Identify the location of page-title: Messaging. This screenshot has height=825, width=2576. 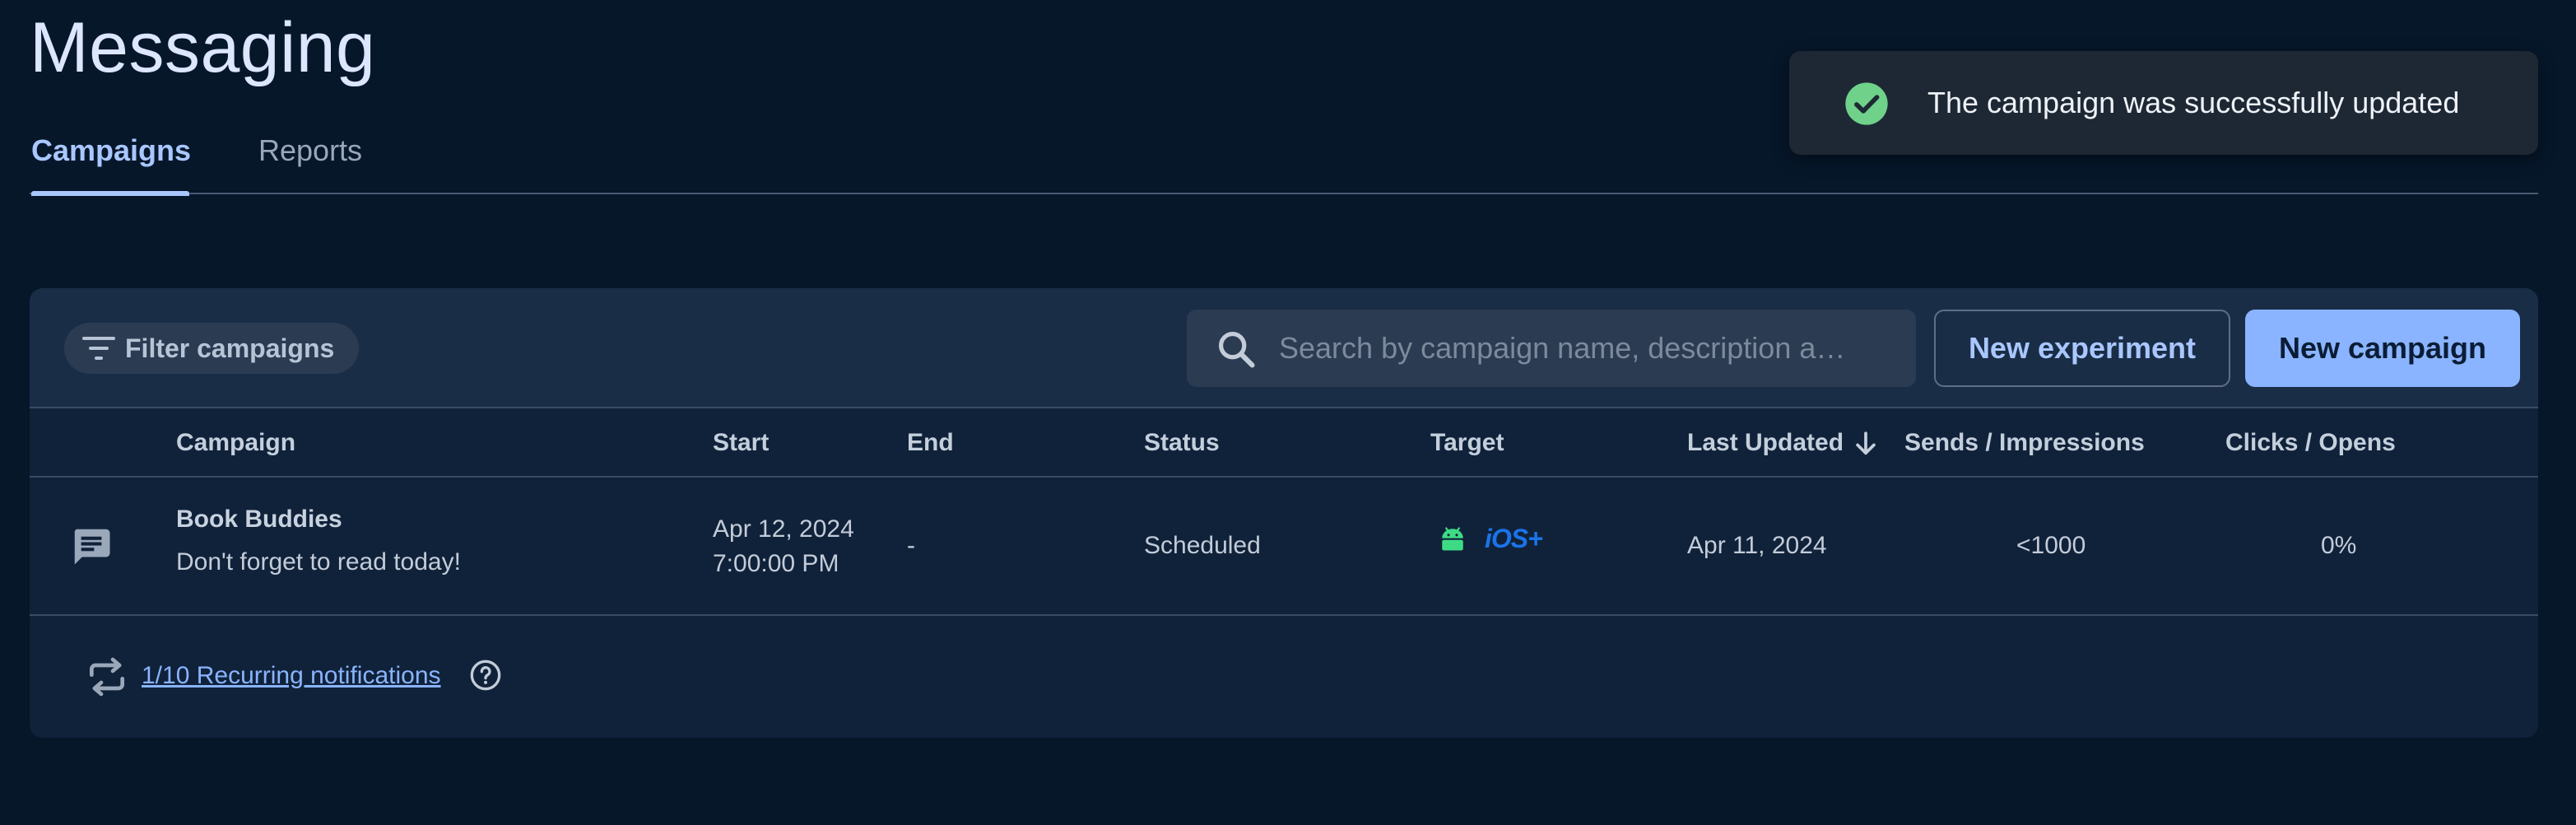
(203, 47).